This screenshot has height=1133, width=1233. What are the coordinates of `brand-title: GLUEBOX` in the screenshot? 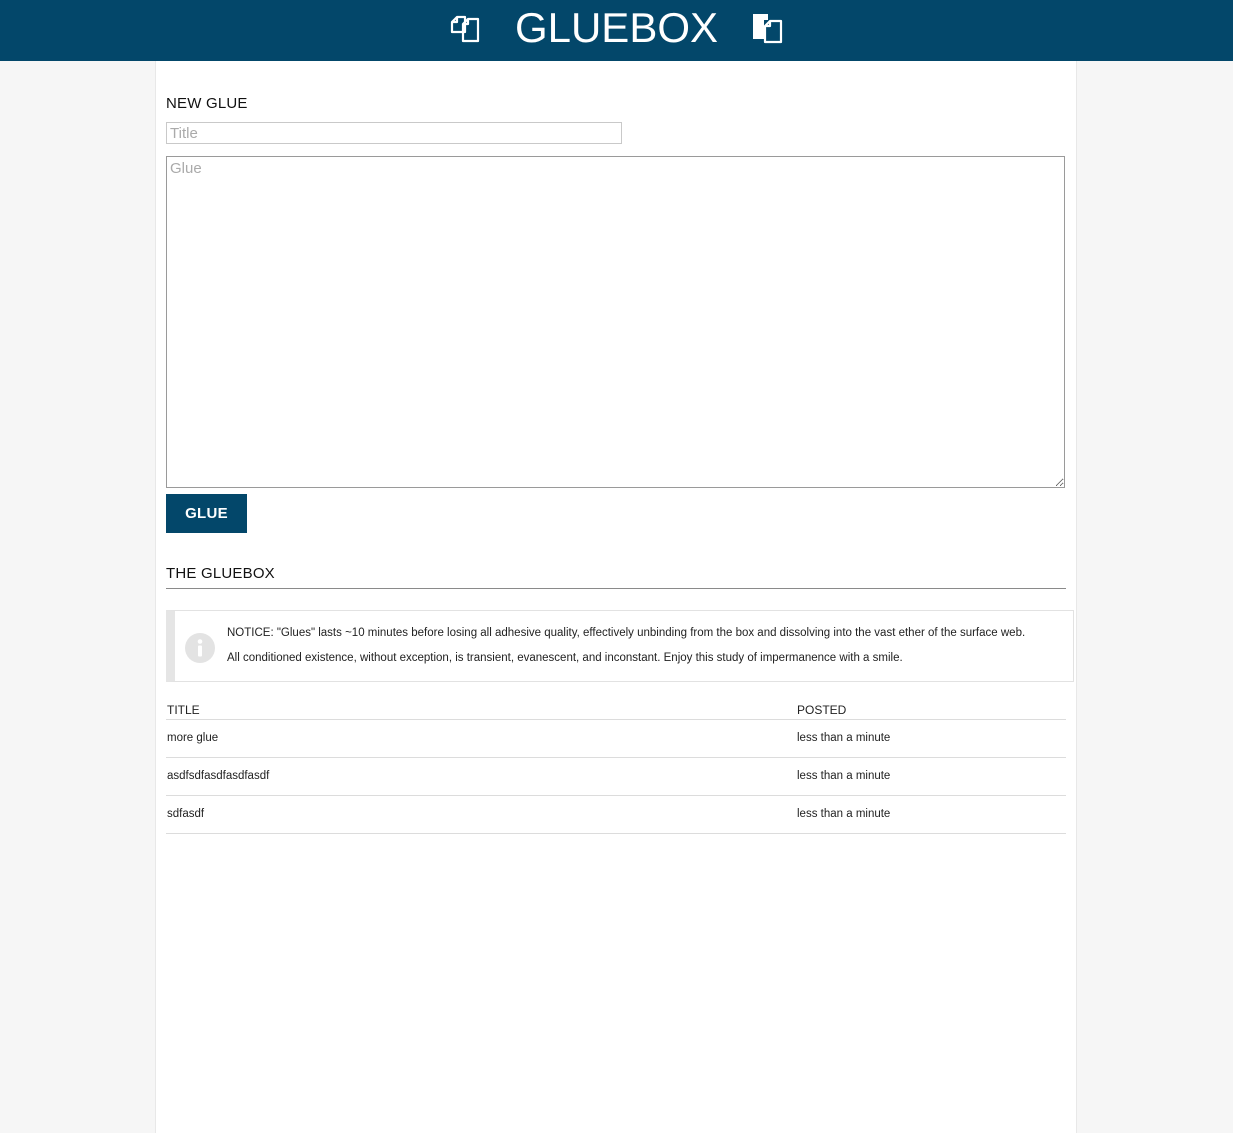 It's located at (616, 28).